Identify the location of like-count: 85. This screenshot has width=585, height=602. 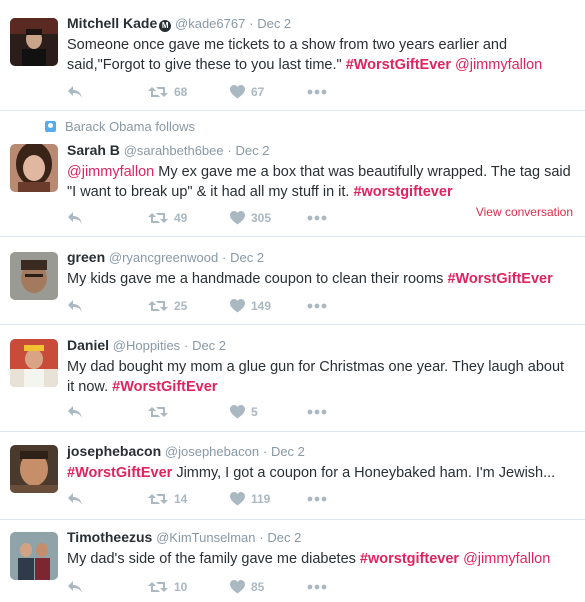
(258, 586).